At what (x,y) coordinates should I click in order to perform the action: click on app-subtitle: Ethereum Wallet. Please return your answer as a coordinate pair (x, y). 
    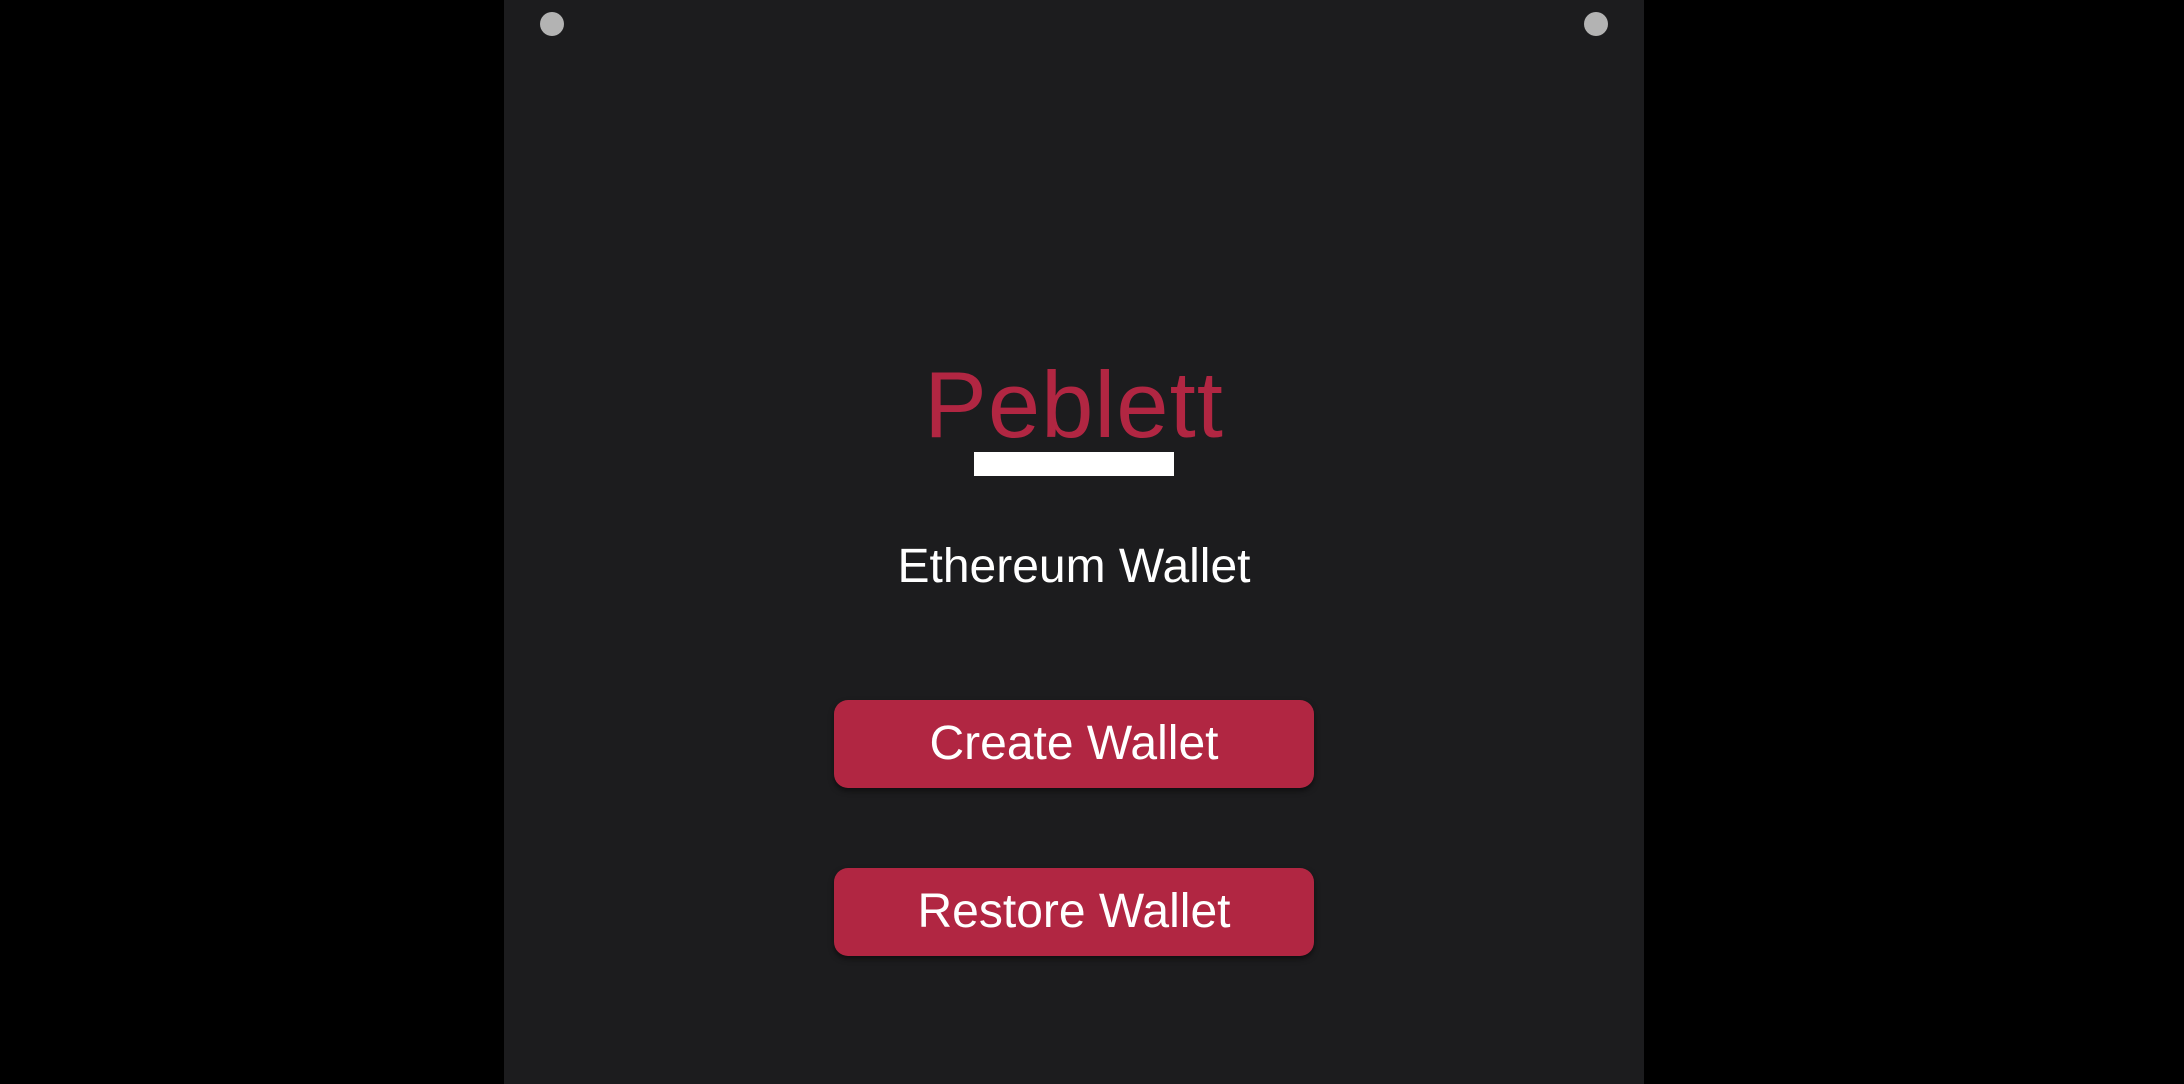
    Looking at the image, I should click on (1074, 566).